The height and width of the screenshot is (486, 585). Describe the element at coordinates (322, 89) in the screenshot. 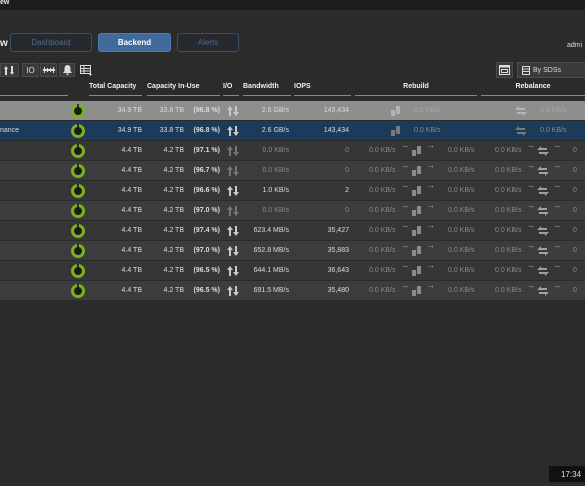

I see `iops-header: IOPS` at that location.